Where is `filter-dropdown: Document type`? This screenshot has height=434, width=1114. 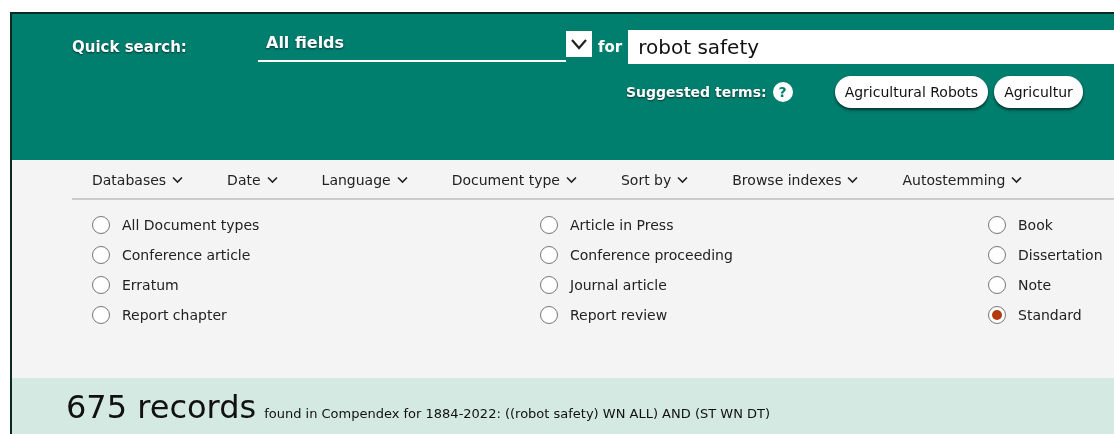 filter-dropdown: Document type is located at coordinates (514, 180).